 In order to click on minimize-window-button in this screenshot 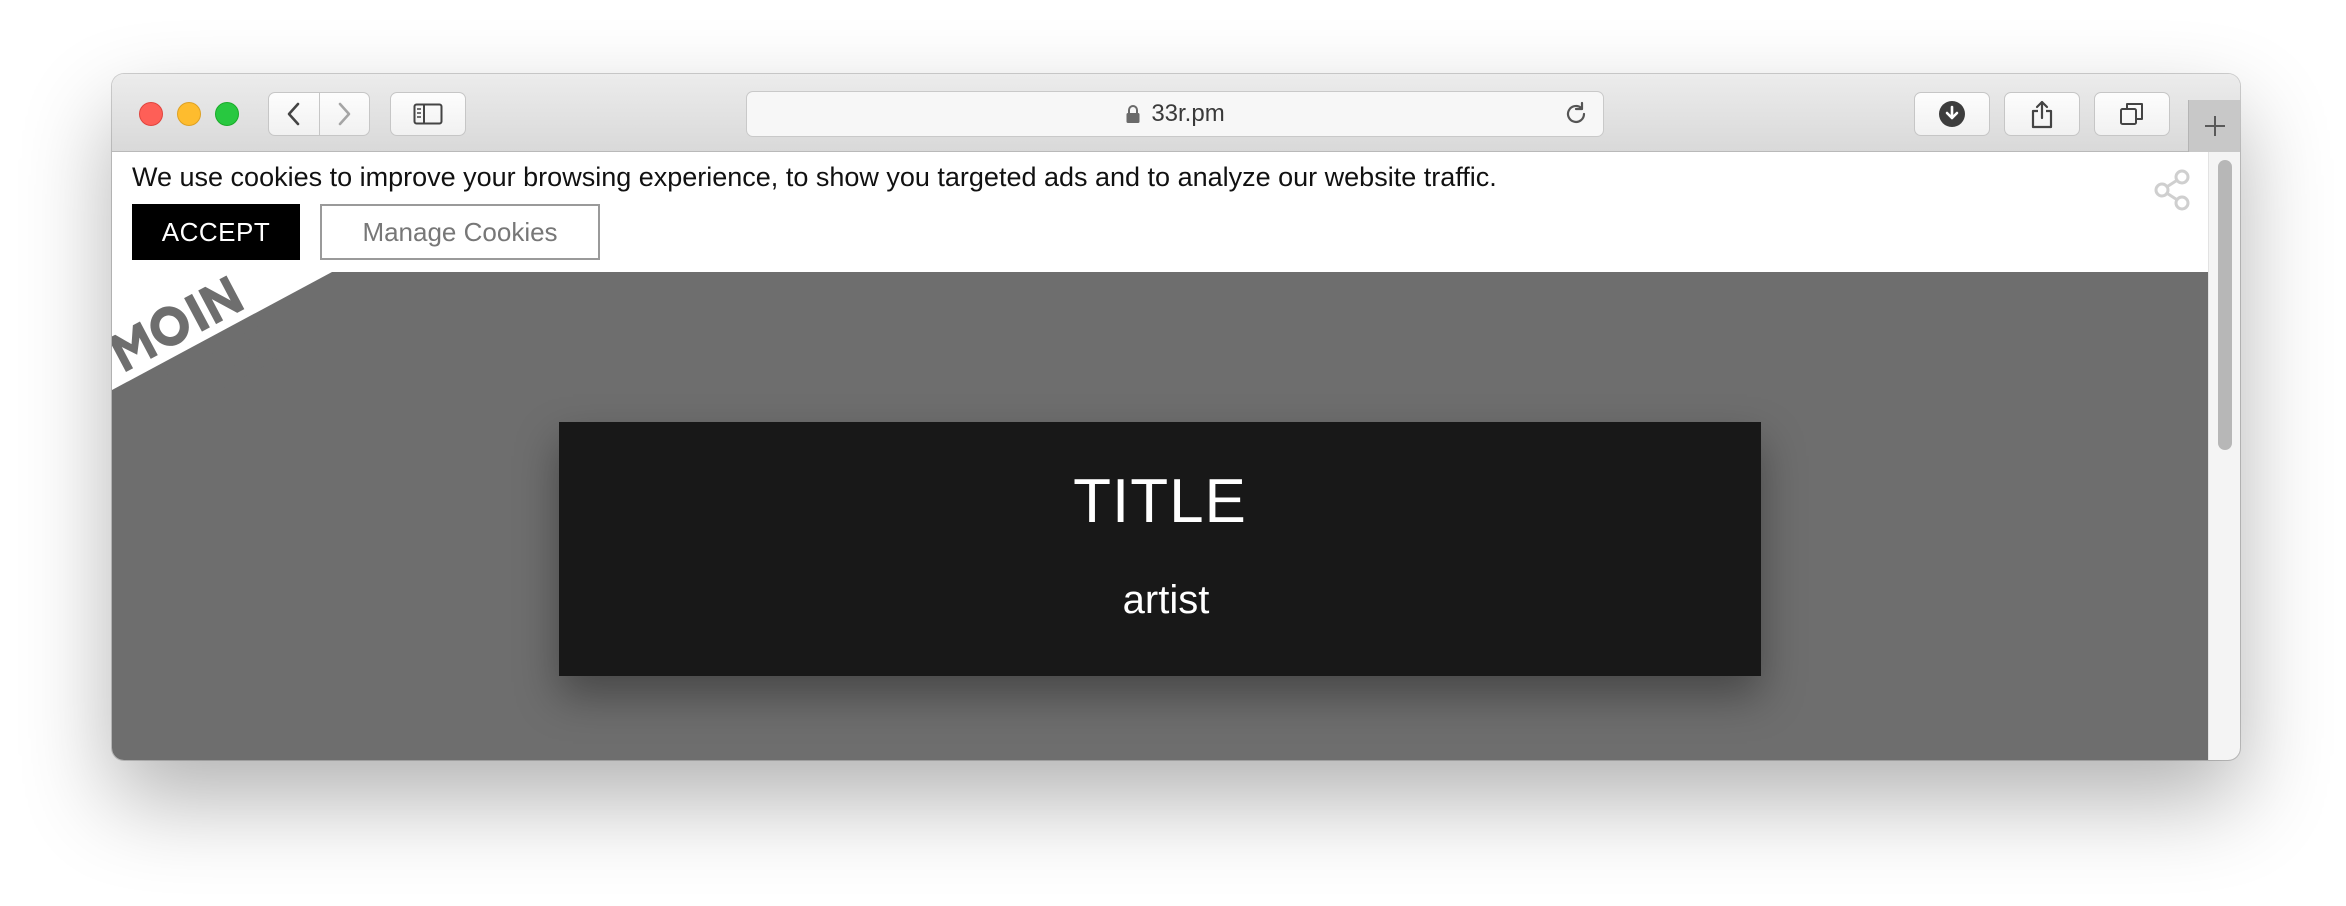, I will do `click(189, 114)`.